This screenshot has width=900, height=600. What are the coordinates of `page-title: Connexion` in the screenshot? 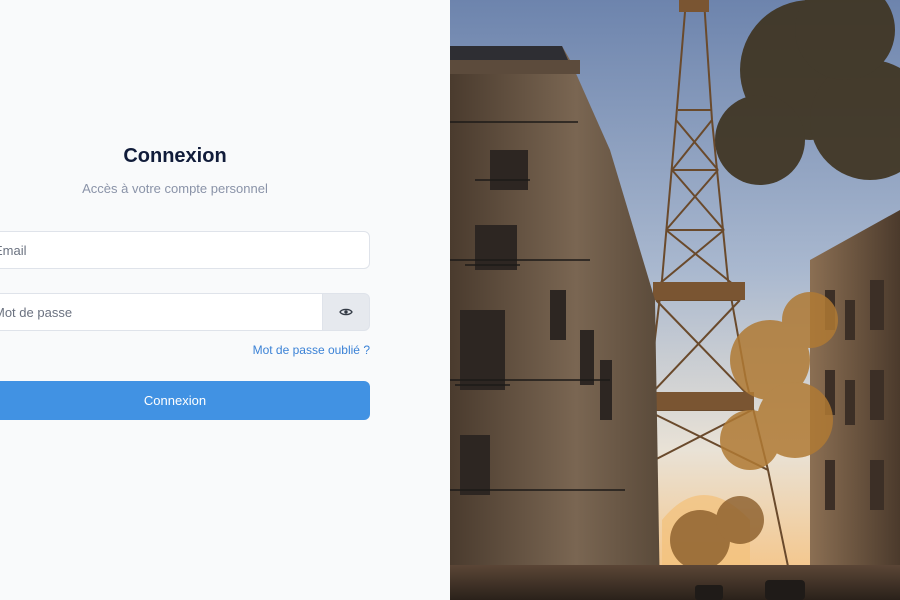 It's located at (175, 156).